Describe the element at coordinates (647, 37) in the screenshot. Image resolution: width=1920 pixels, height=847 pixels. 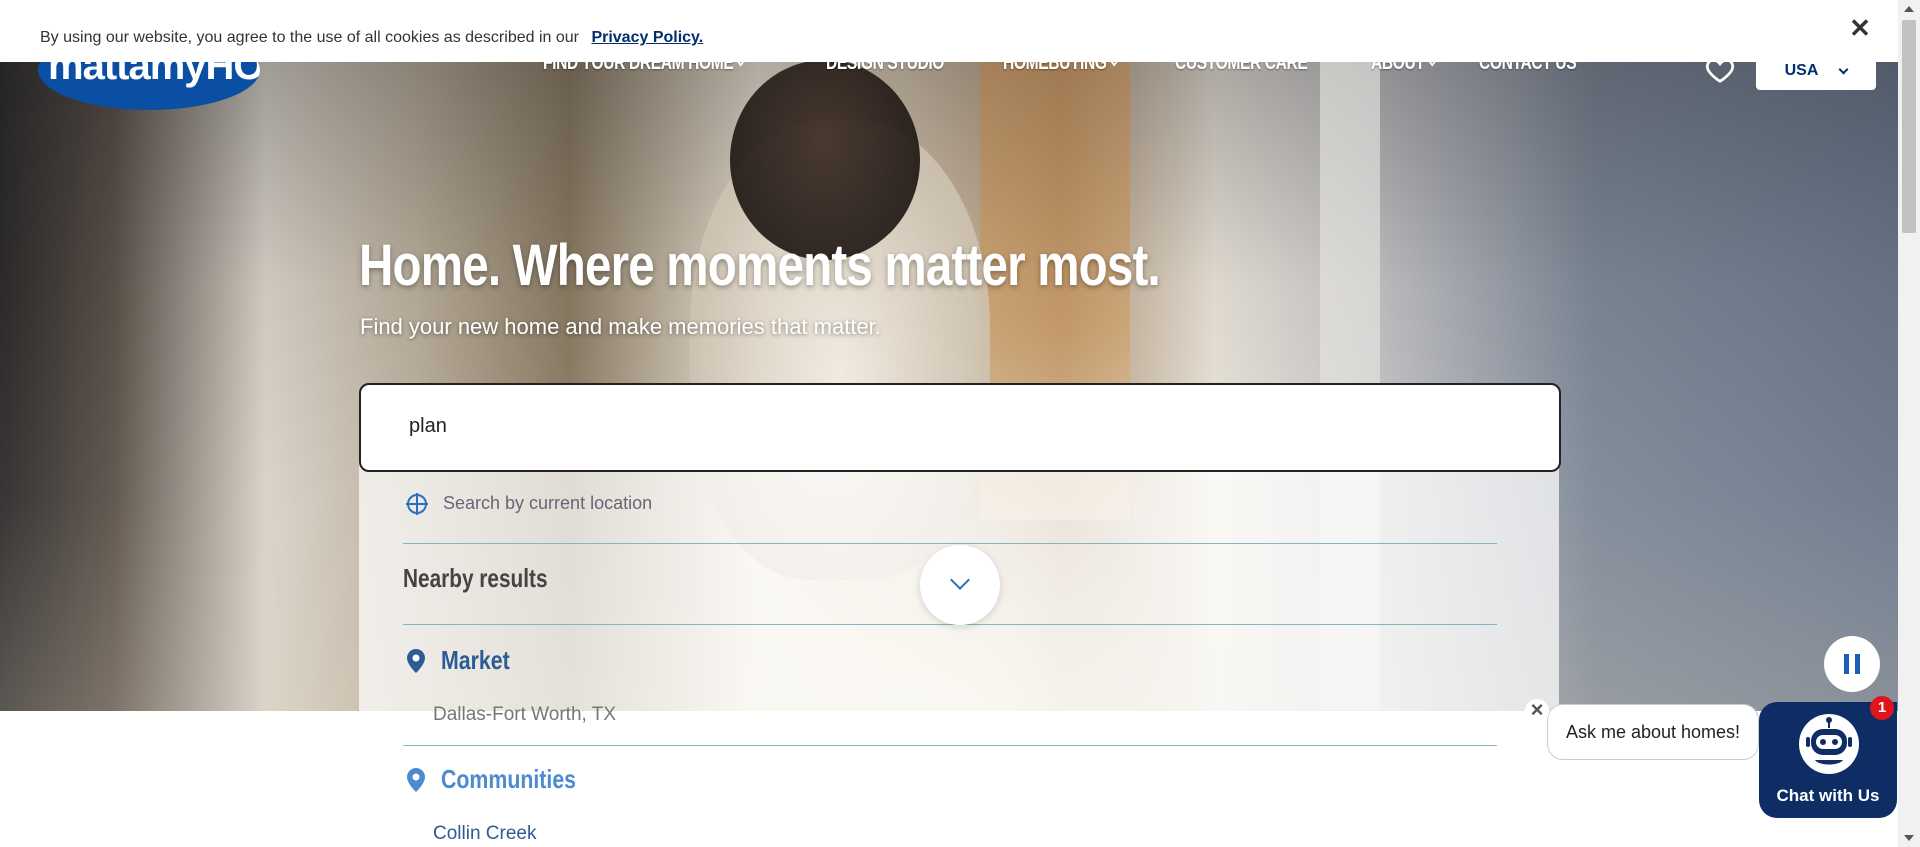
I see `privacy-policy-link: Privacy Policy.` at that location.